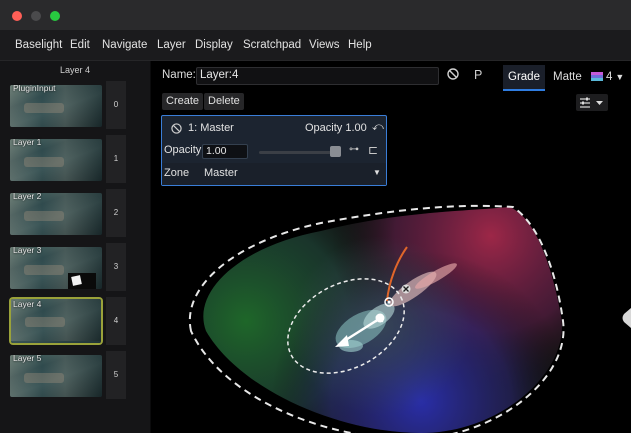 This screenshot has height=433, width=631. Describe the element at coordinates (354, 149) in the screenshot. I see `key-icon: ⊶` at that location.